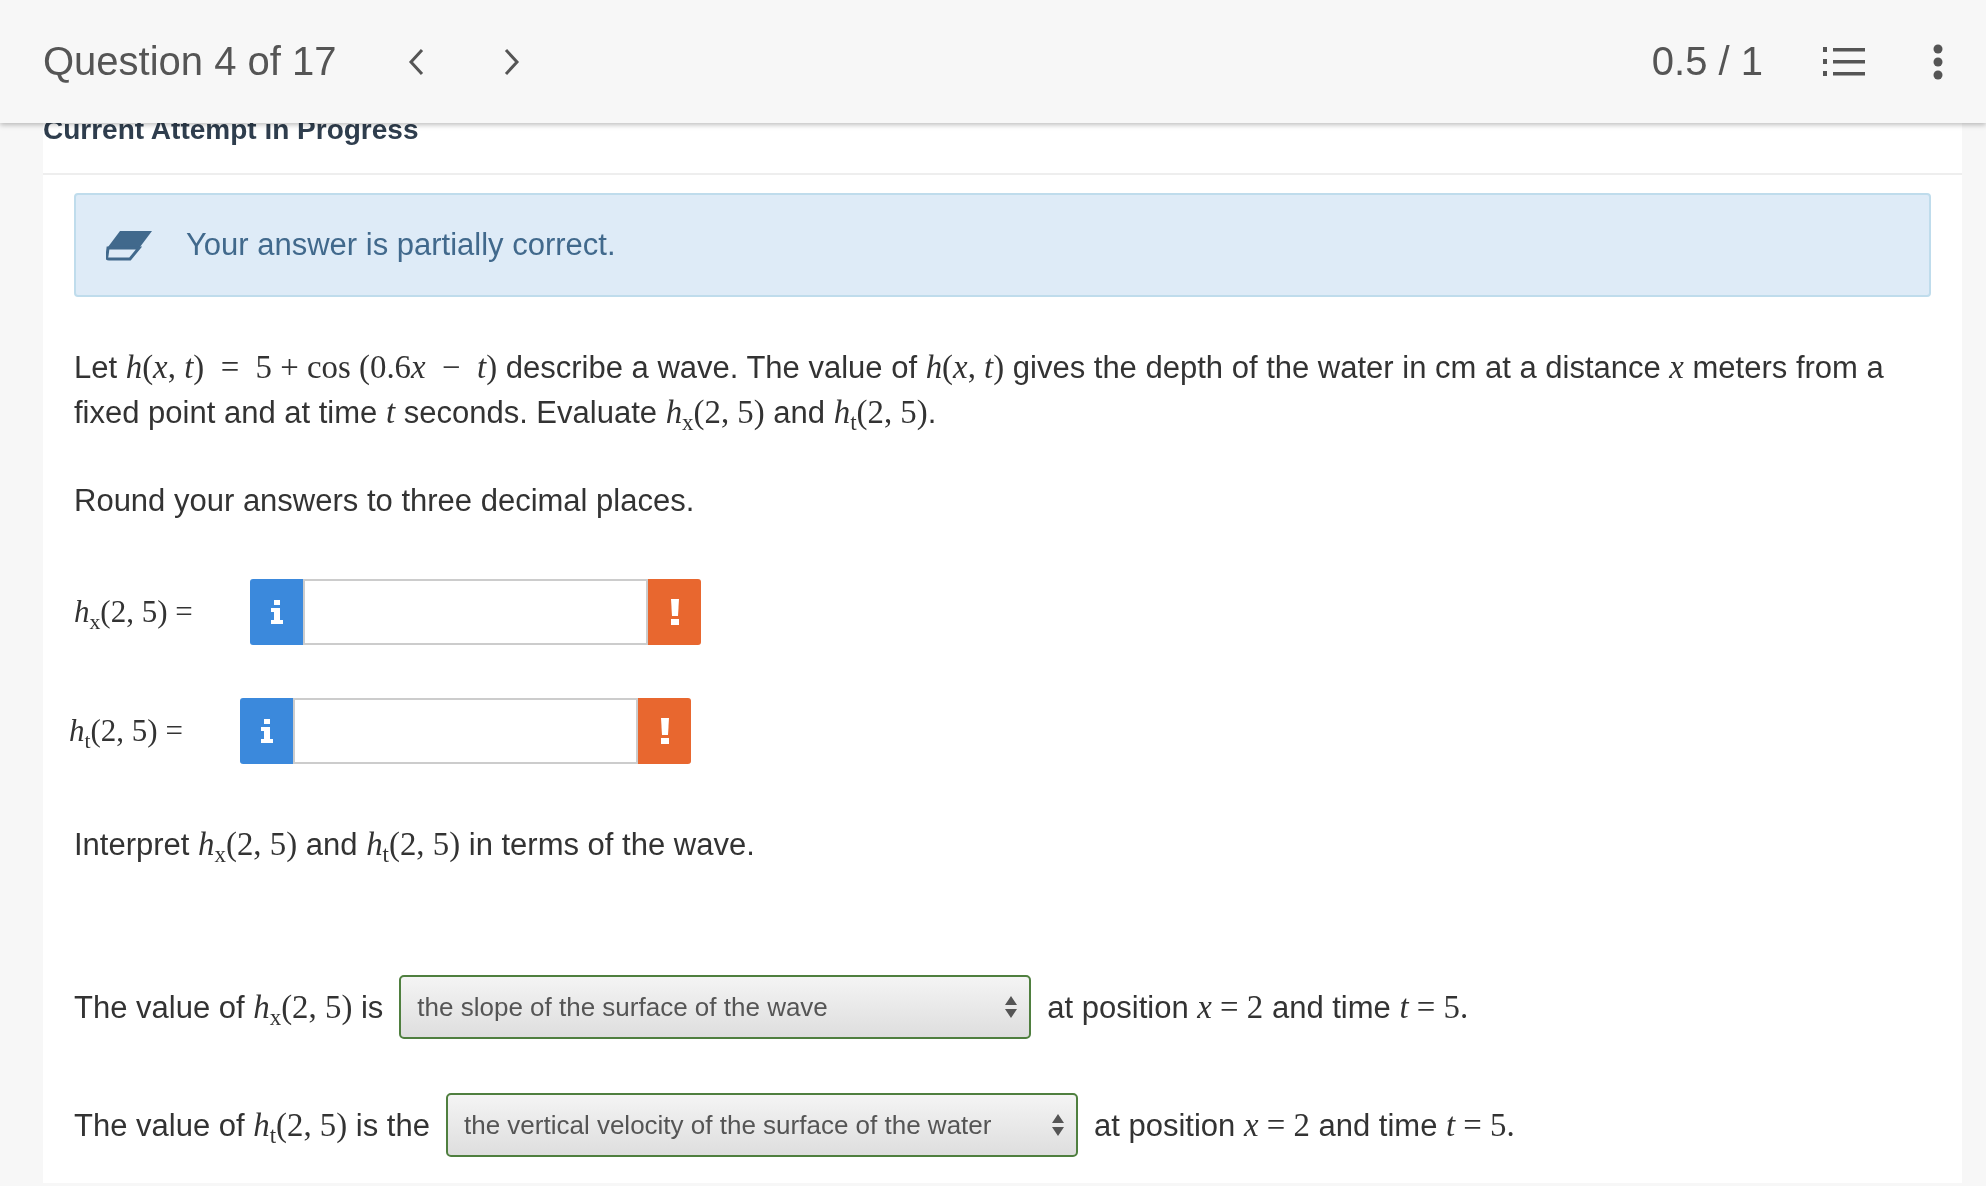  Describe the element at coordinates (190, 61) in the screenshot. I see `question-counter: Question 4 of 17` at that location.